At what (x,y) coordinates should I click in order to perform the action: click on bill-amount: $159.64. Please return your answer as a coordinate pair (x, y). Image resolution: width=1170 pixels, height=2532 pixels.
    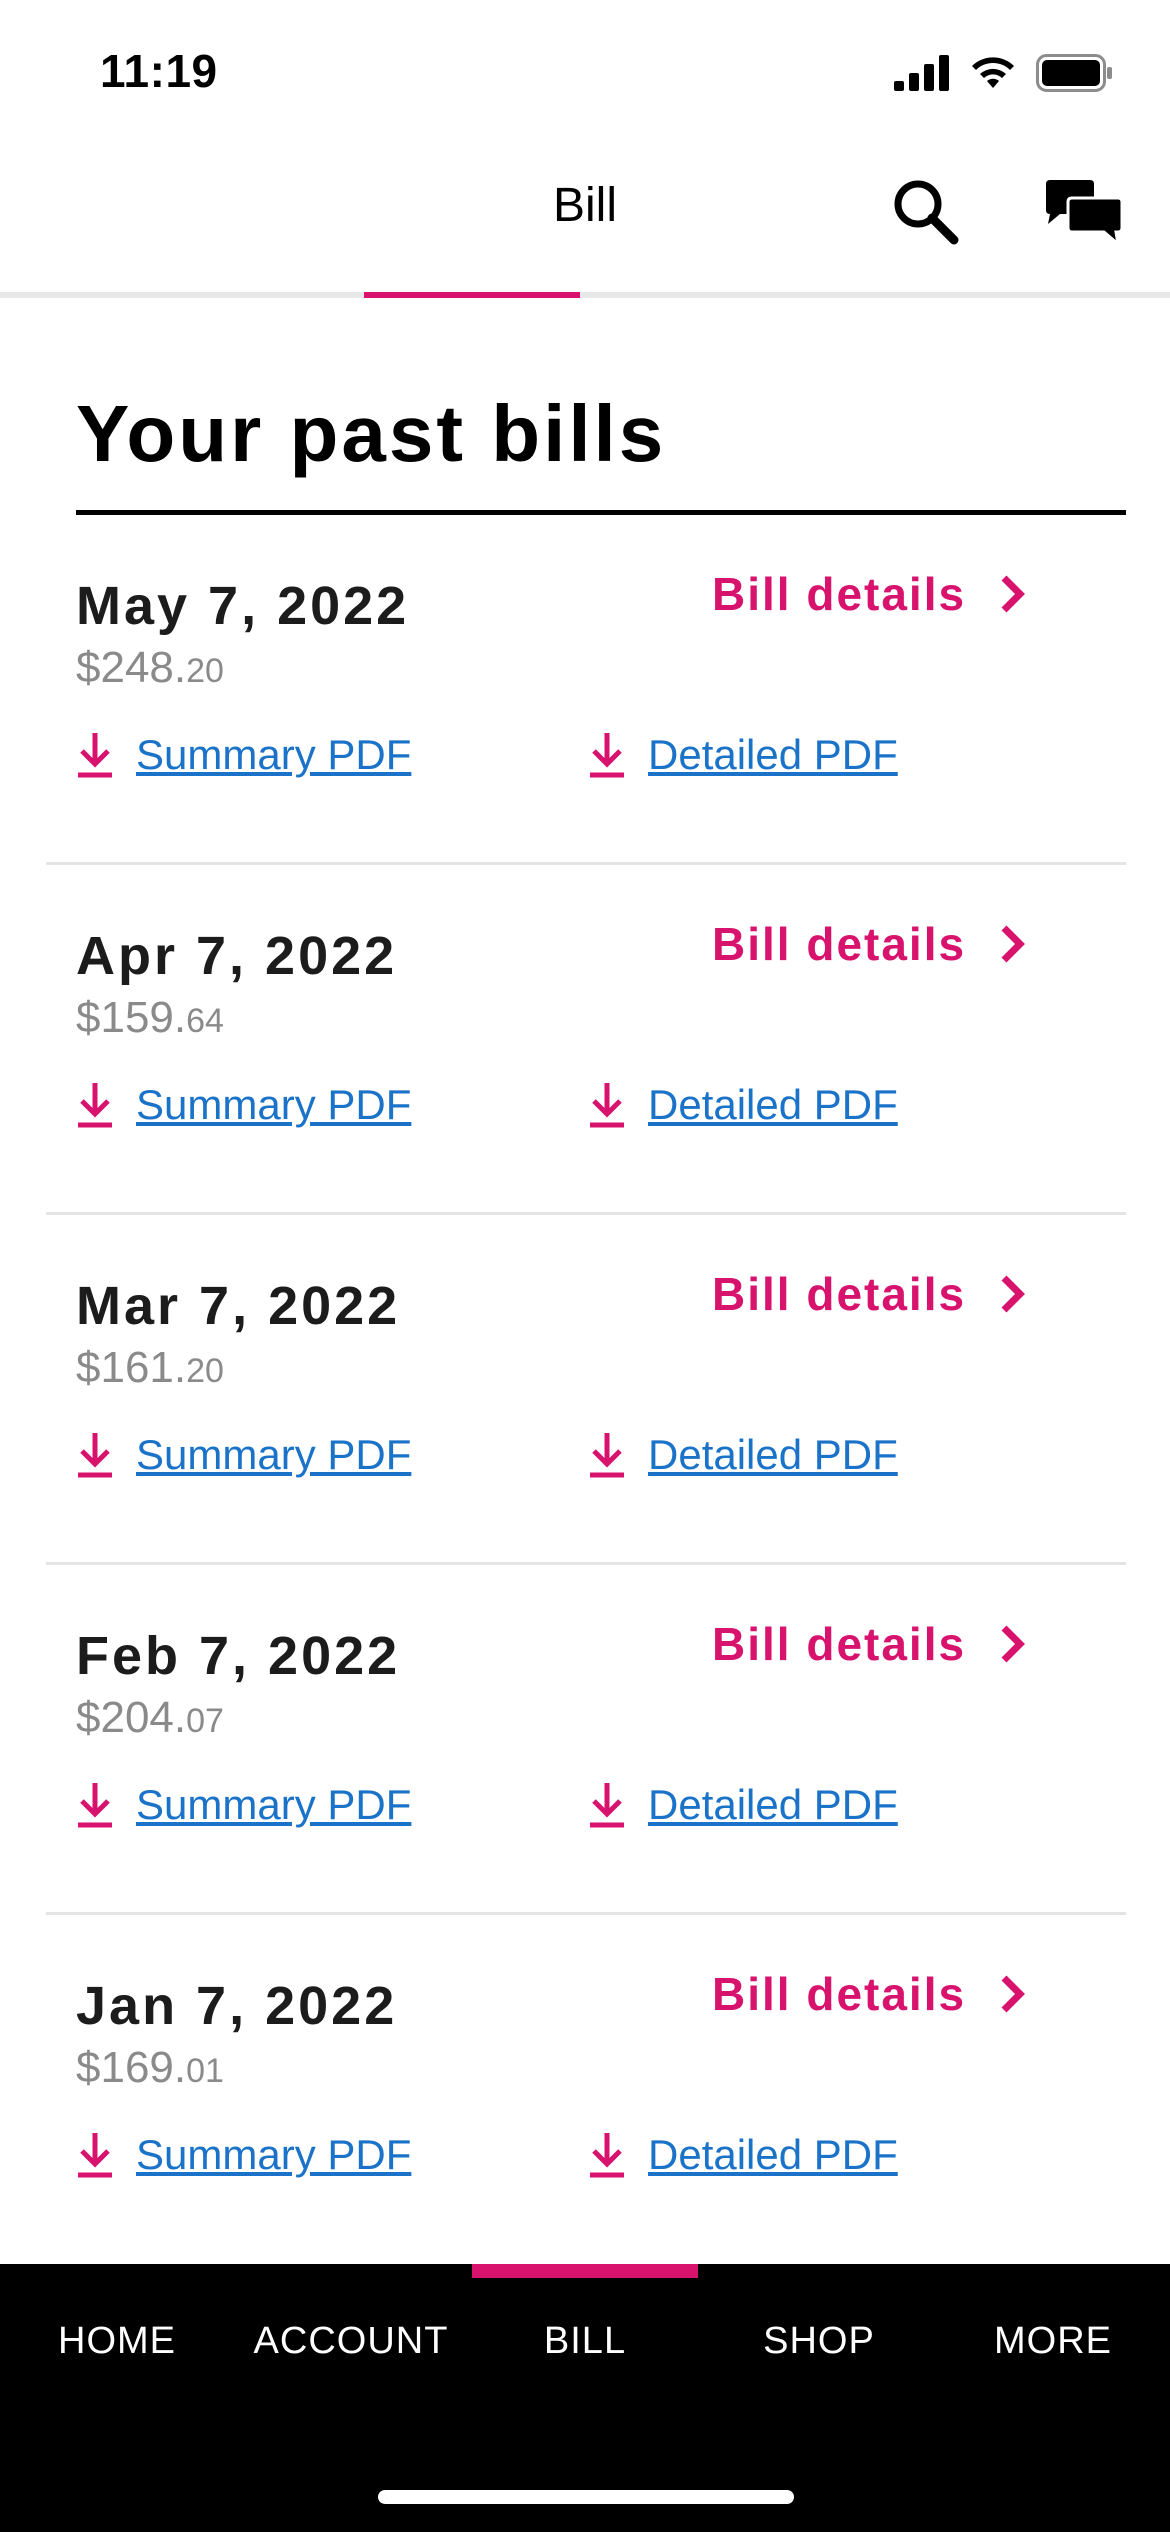
    Looking at the image, I should click on (150, 1018).